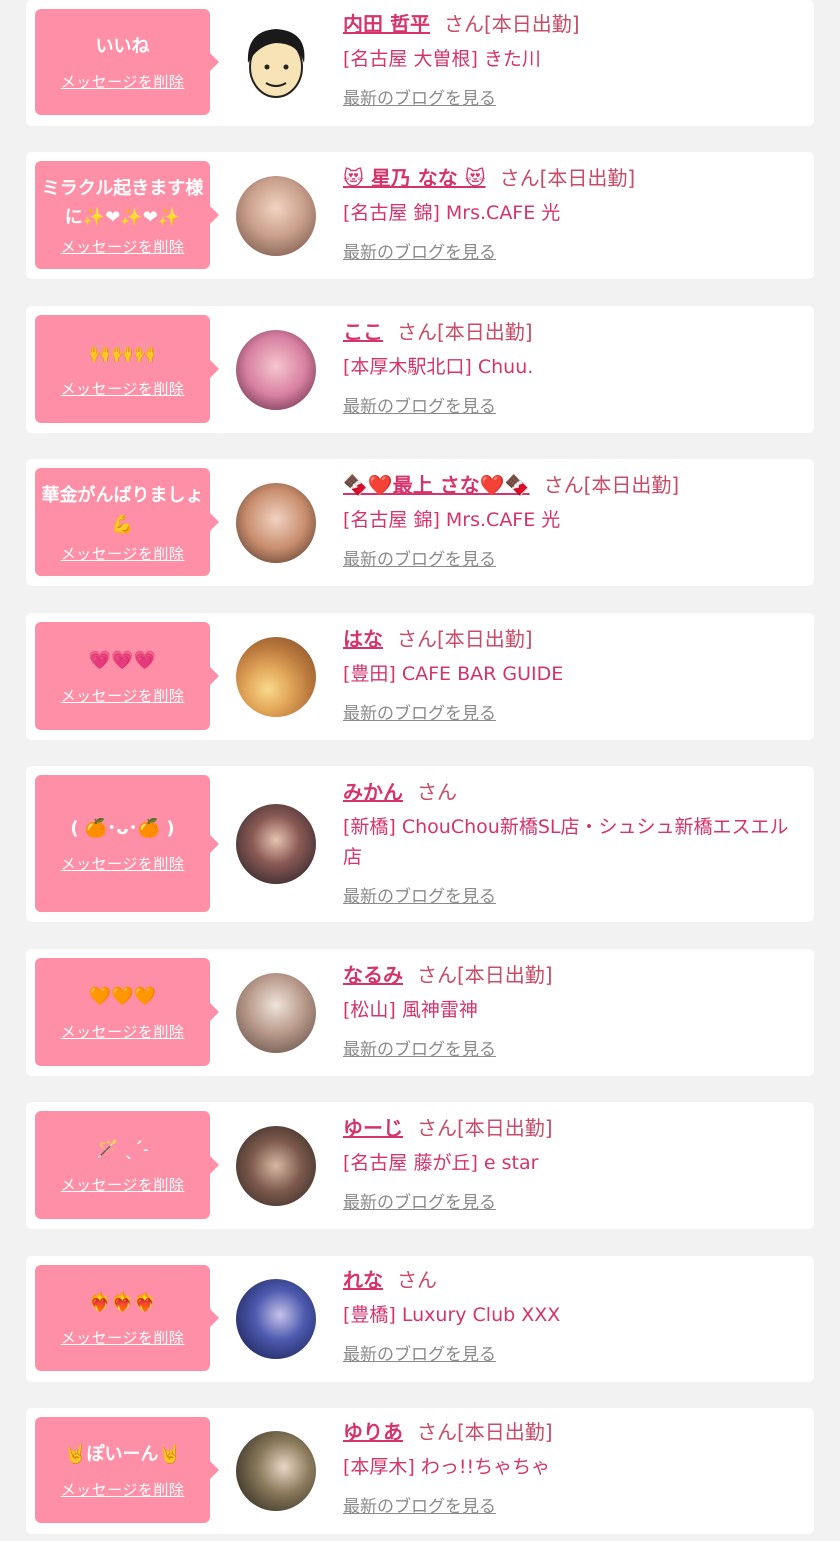  Describe the element at coordinates (122, 1149) in the screenshot. I see `message-text: 🪄 ˎˊ˗` at that location.